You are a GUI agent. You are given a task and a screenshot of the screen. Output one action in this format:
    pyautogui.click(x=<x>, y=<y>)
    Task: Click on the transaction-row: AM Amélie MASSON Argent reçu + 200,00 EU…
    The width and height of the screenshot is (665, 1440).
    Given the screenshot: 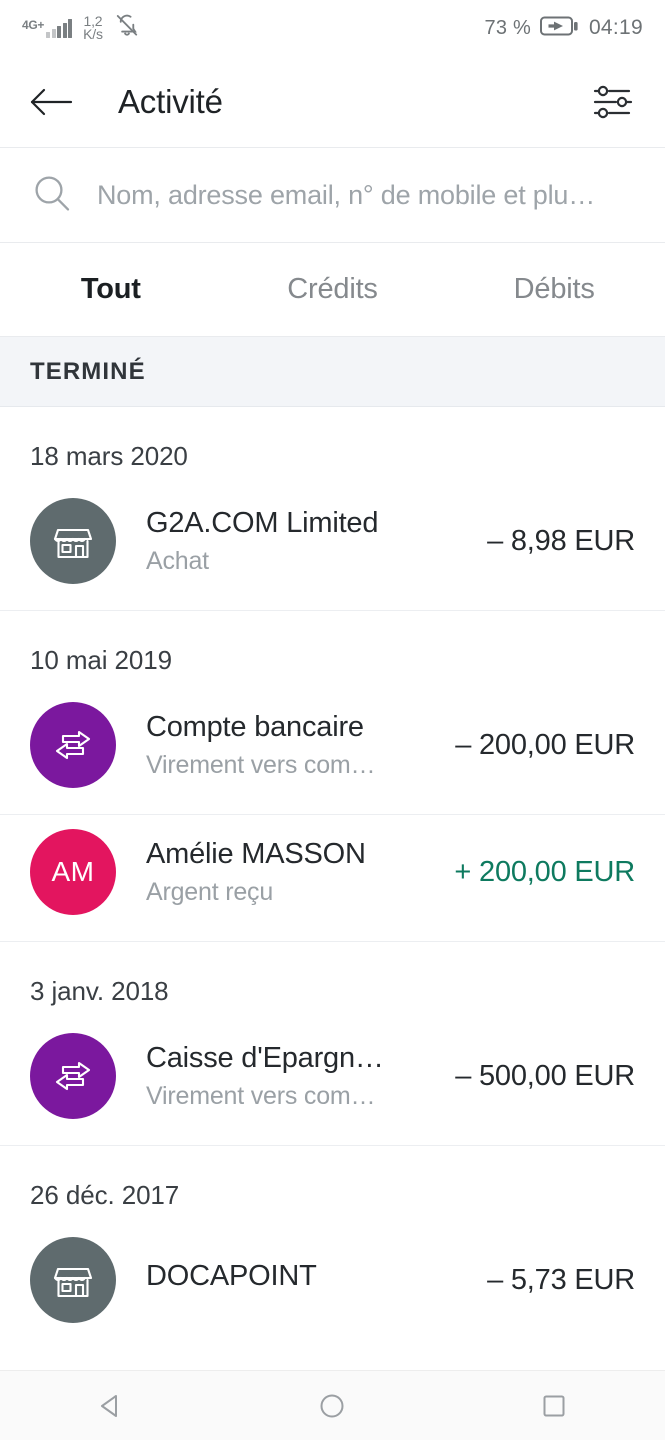 What is the action you would take?
    pyautogui.click(x=332, y=878)
    